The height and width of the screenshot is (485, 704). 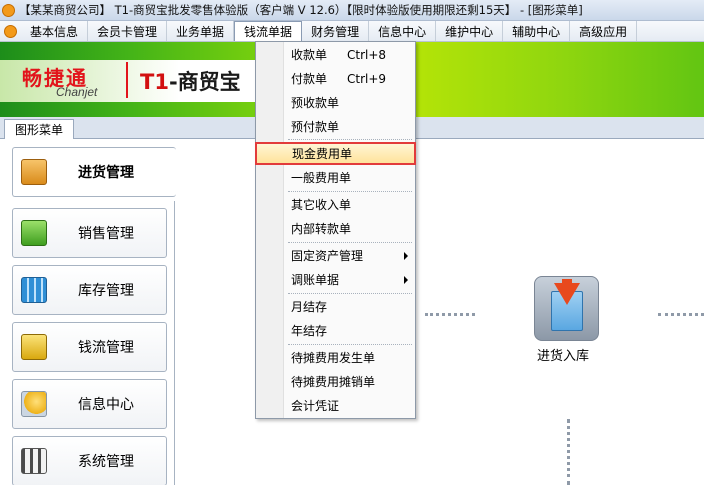 I want to click on menu-item-other-income: 其它收入单, so click(x=335, y=204).